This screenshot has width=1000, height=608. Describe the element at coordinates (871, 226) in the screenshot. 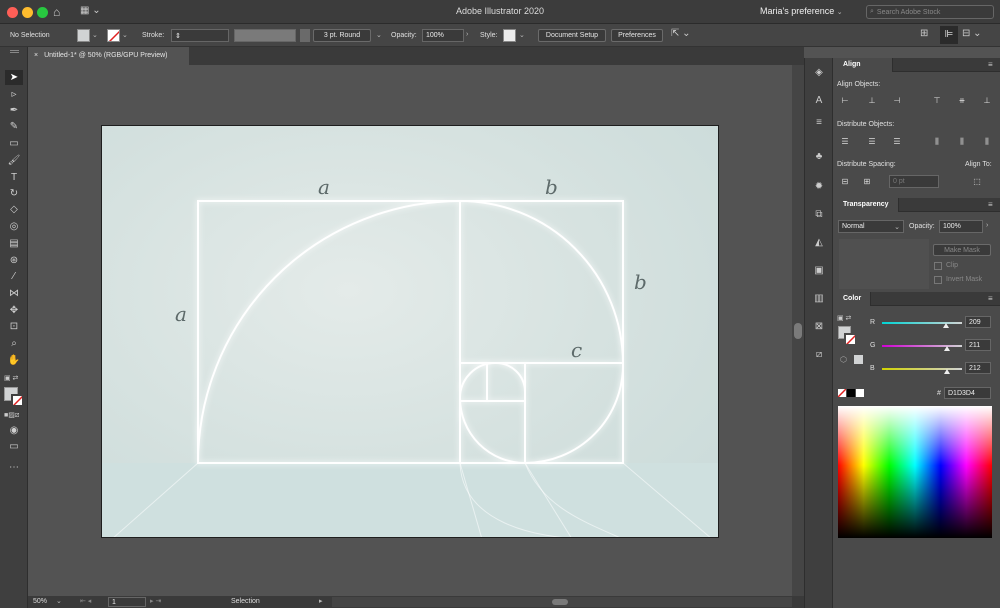

I see `blend-mode-select: Normal ⌄` at that location.